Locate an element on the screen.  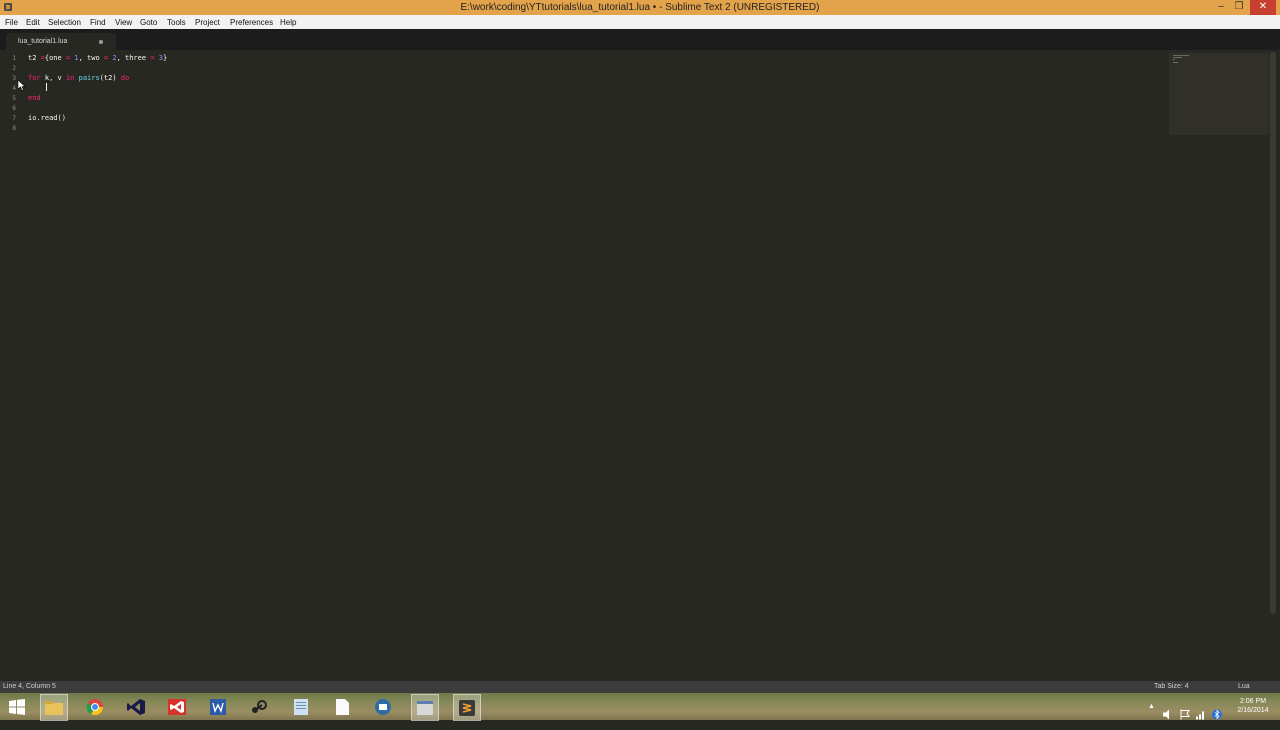
line-number: 6 is located at coordinates (14, 108).